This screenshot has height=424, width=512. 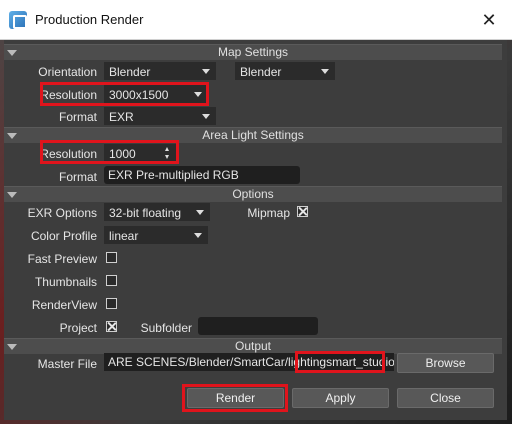 What do you see at coordinates (77, 117) in the screenshot?
I see `map-format-label: Format` at bounding box center [77, 117].